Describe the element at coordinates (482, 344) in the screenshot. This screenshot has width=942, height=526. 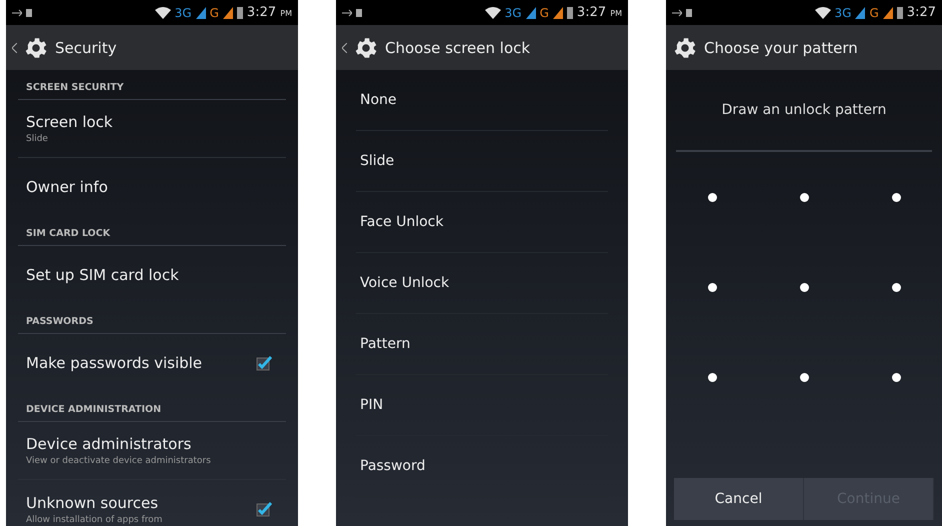
I see `lock-option: Pattern` at that location.